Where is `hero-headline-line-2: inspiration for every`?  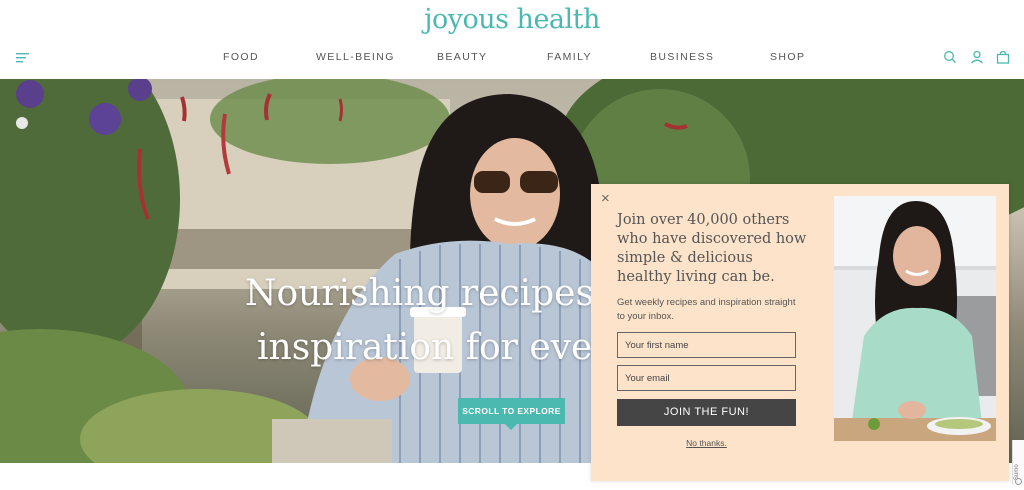
hero-headline-line-2: inspiration for every is located at coordinates (443, 347).